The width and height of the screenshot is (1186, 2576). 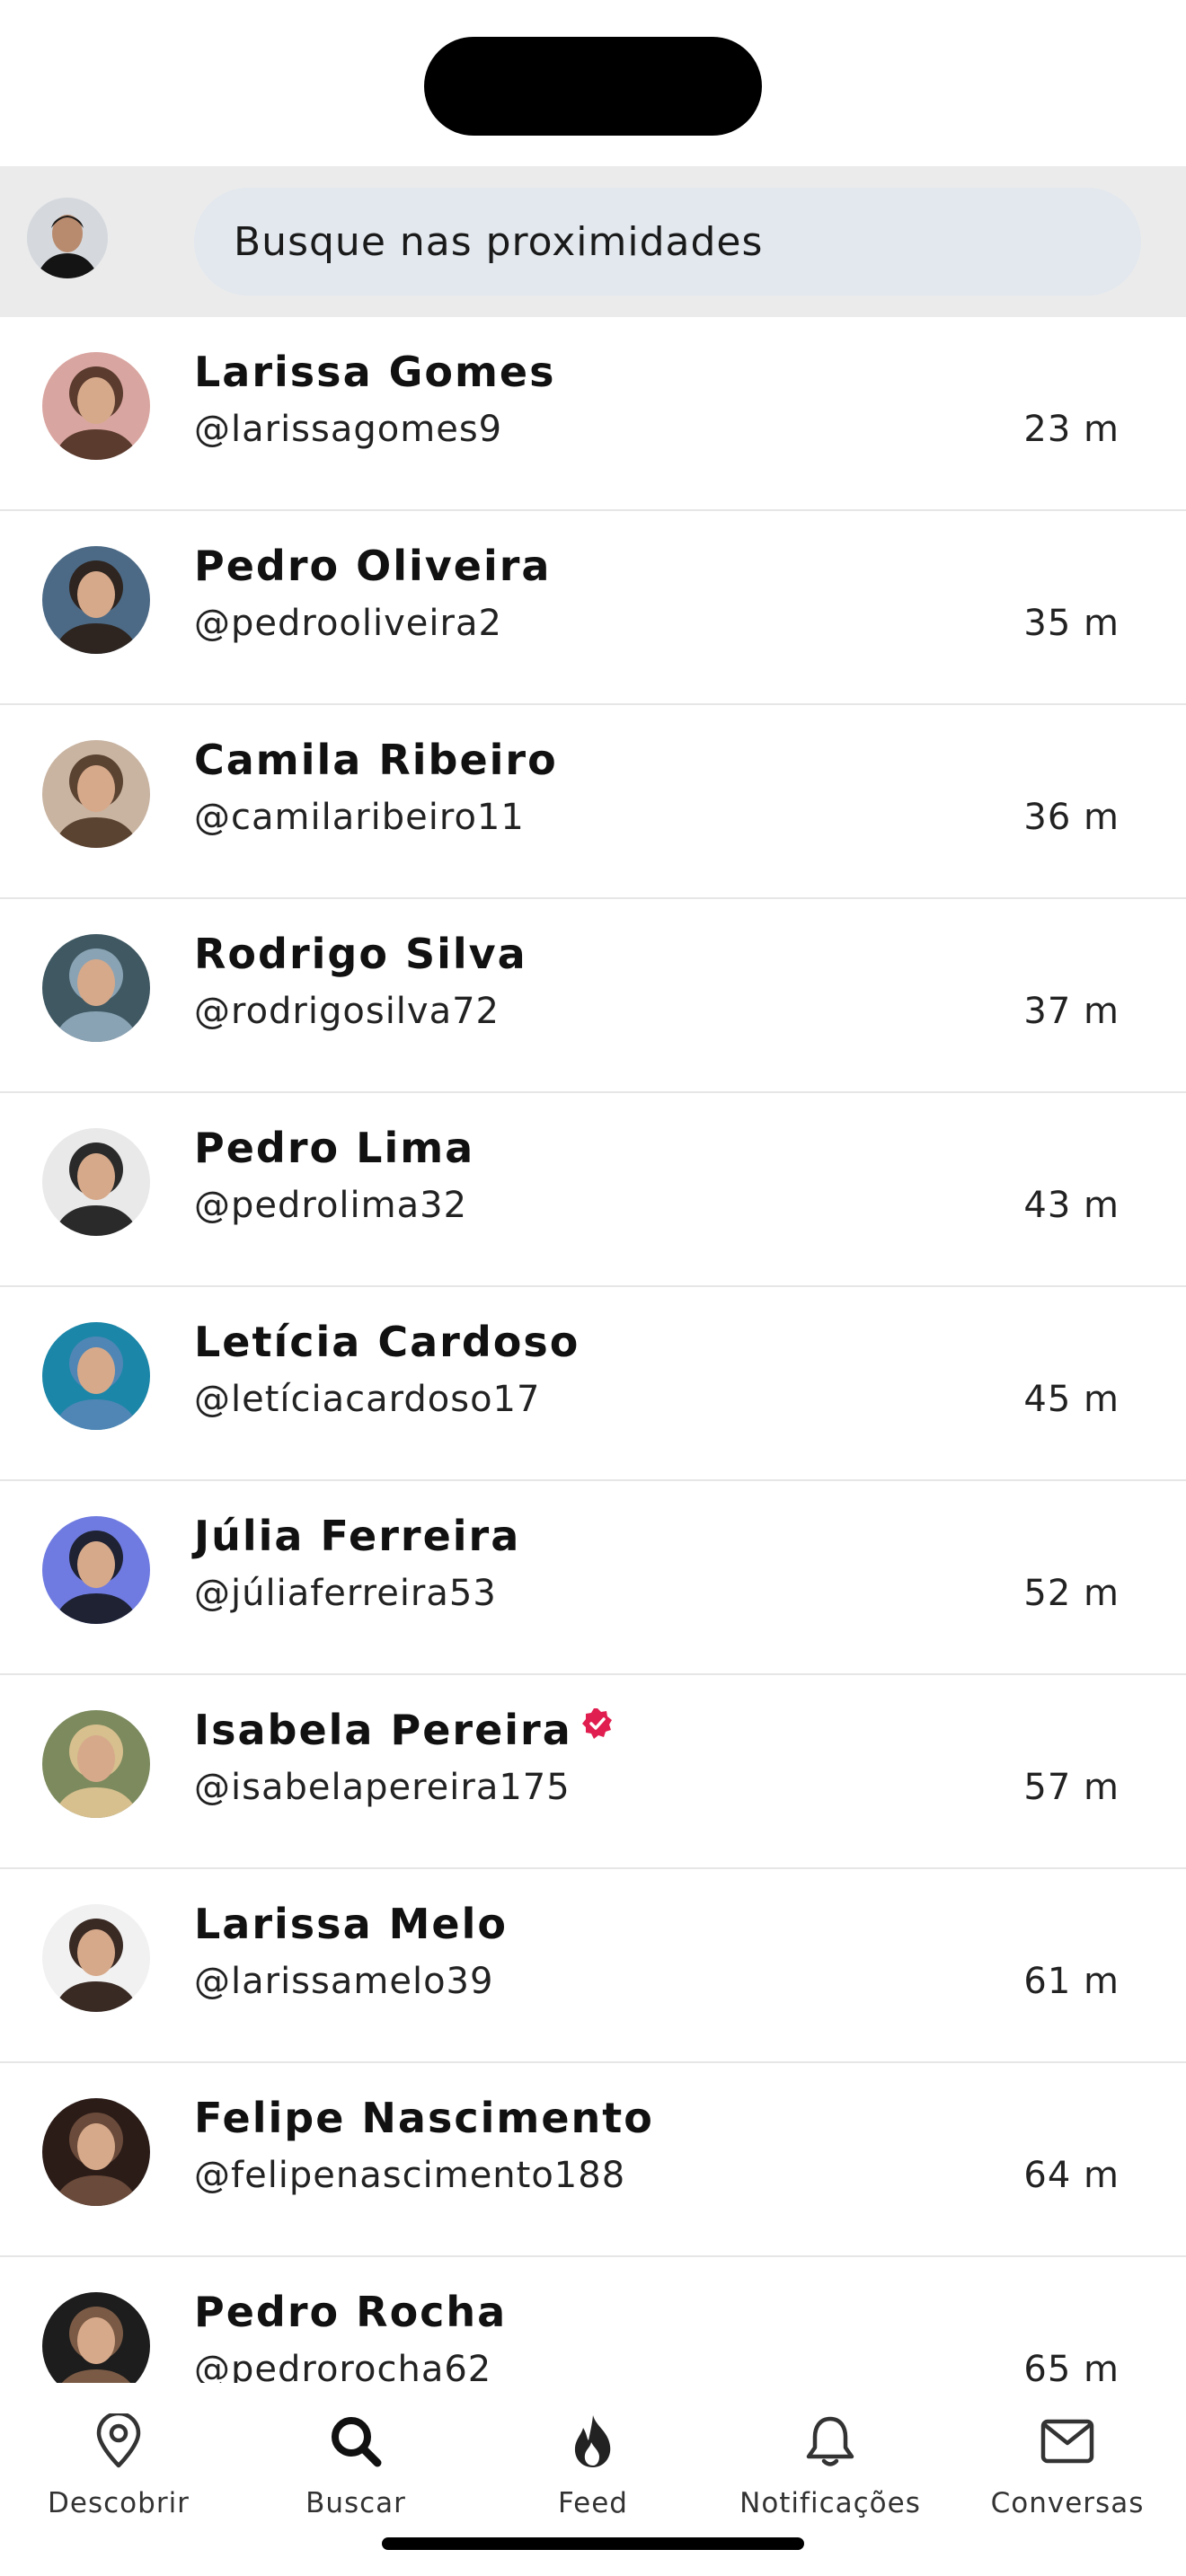 I want to click on person-name-text: Felipe Nascimento, so click(x=424, y=2118).